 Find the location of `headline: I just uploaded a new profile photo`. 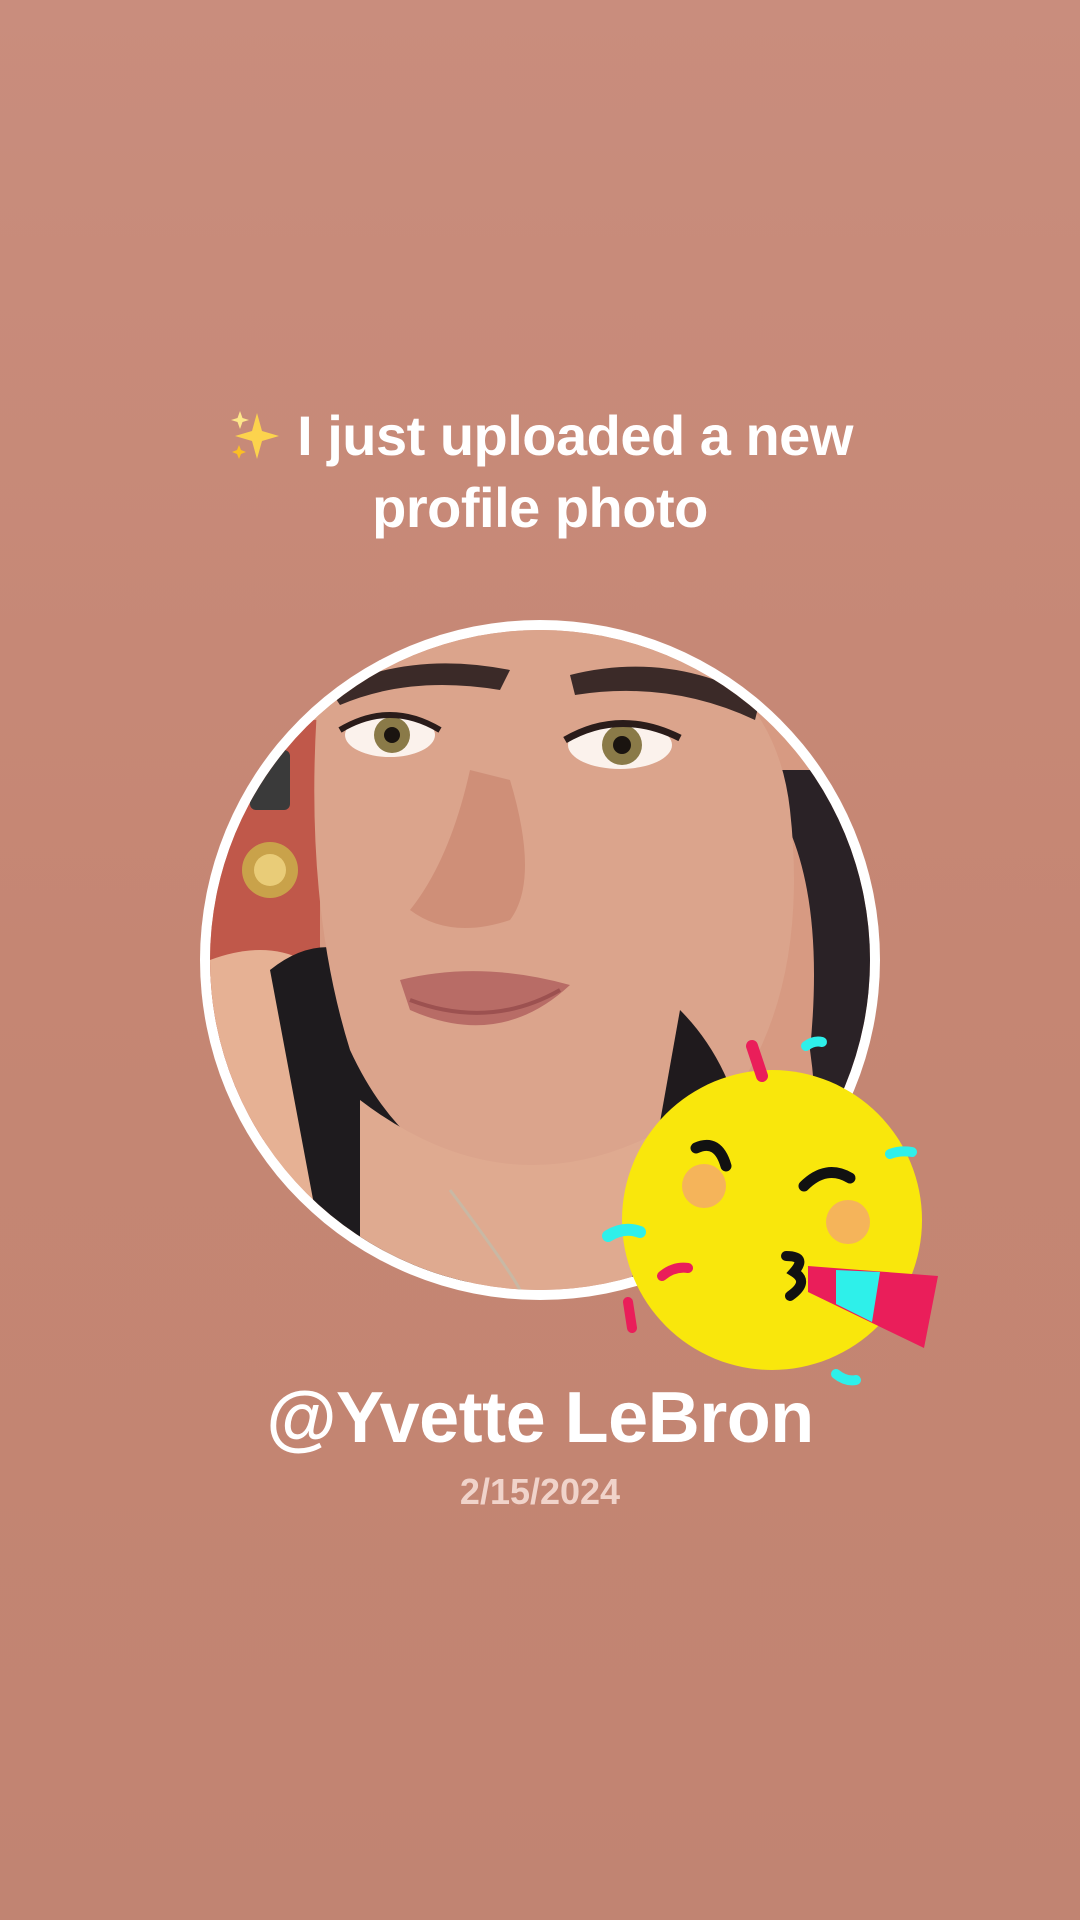

headline: I just uploaded a new profile photo is located at coordinates (540, 472).